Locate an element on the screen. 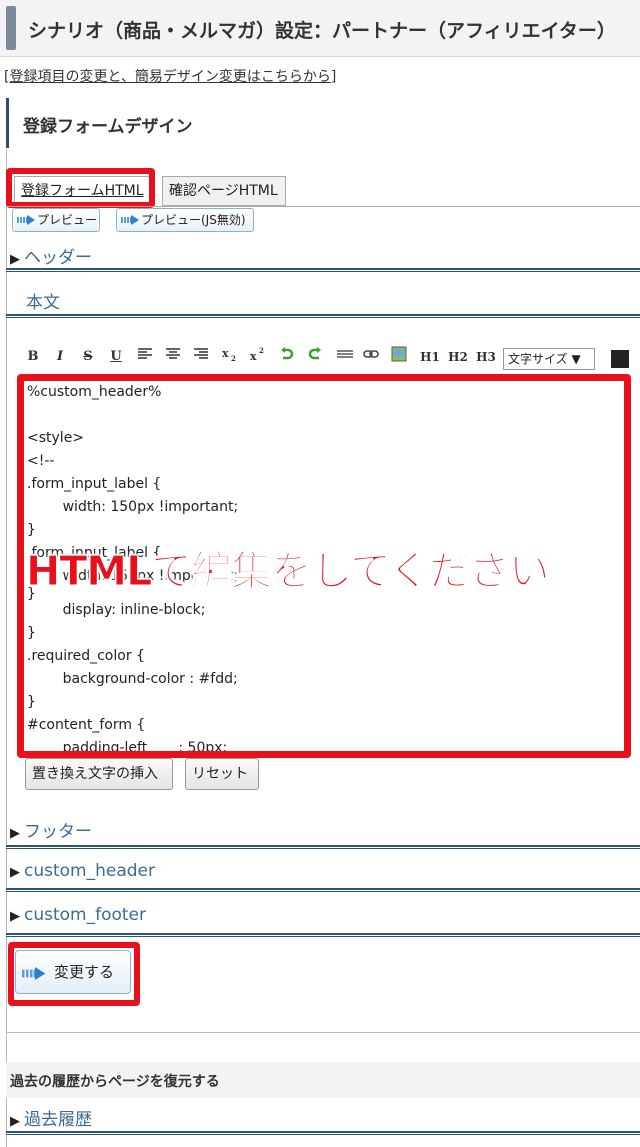 The width and height of the screenshot is (640, 1147). bold-button: B is located at coordinates (33, 357).